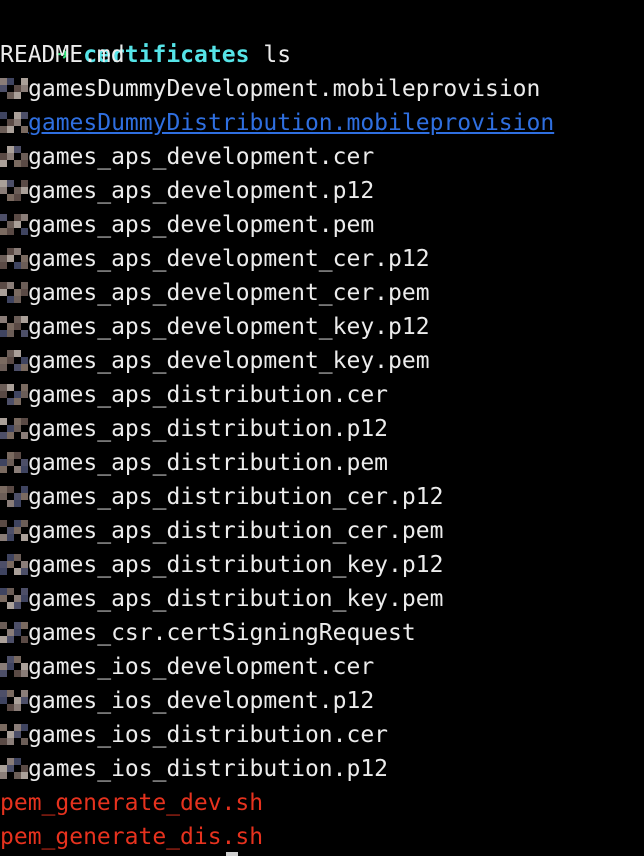 This screenshot has width=644, height=856. Describe the element at coordinates (236, 565) in the screenshot. I see `file-name: games_aps_distribution_key.p12` at that location.